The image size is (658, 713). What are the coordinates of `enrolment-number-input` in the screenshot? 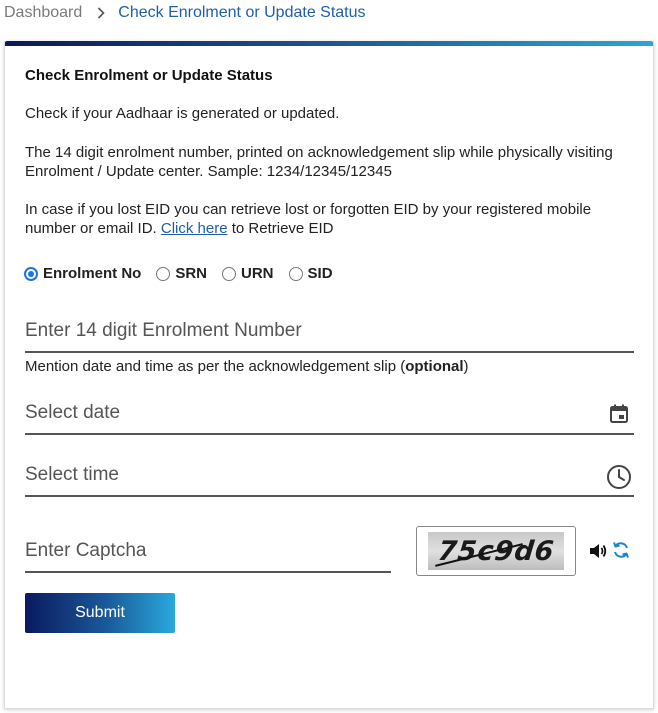 It's located at (329, 331).